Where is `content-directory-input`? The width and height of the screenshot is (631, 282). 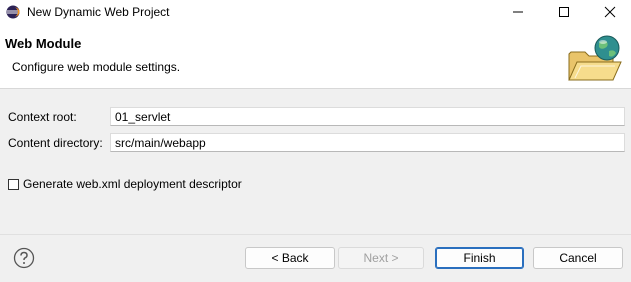
content-directory-input is located at coordinates (367, 142).